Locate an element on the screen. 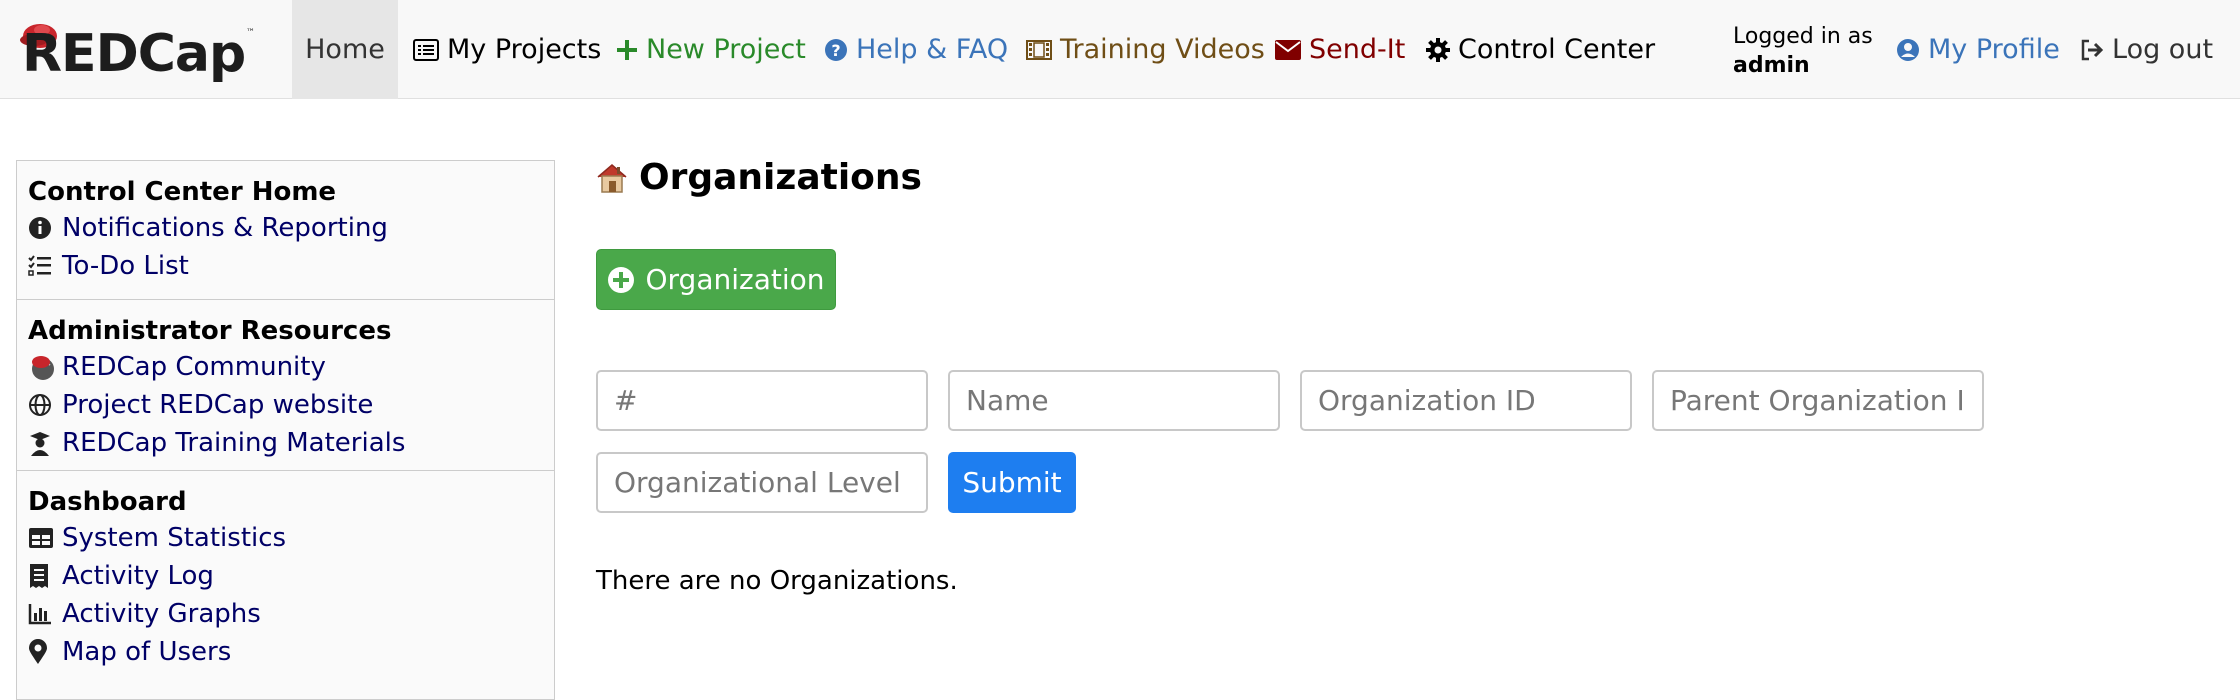 This screenshot has height=700, width=2240. sidebar-item-todo-list: To-Do List is located at coordinates (285, 266).